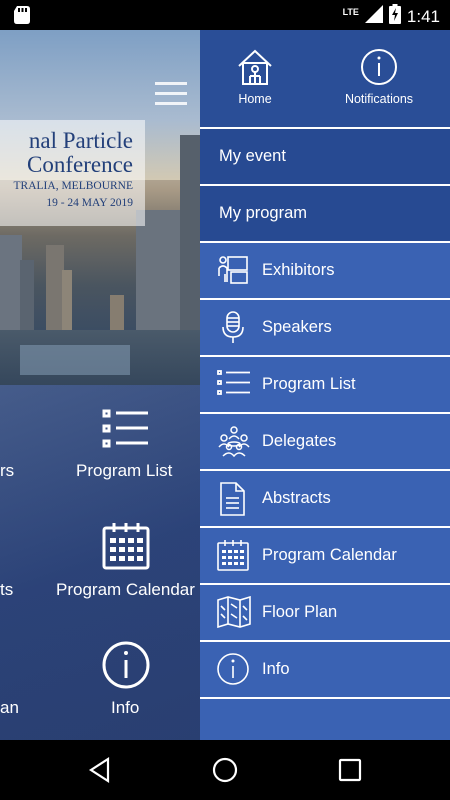 The width and height of the screenshot is (450, 800). I want to click on menu-item-label: Floor Plan, so click(300, 612).